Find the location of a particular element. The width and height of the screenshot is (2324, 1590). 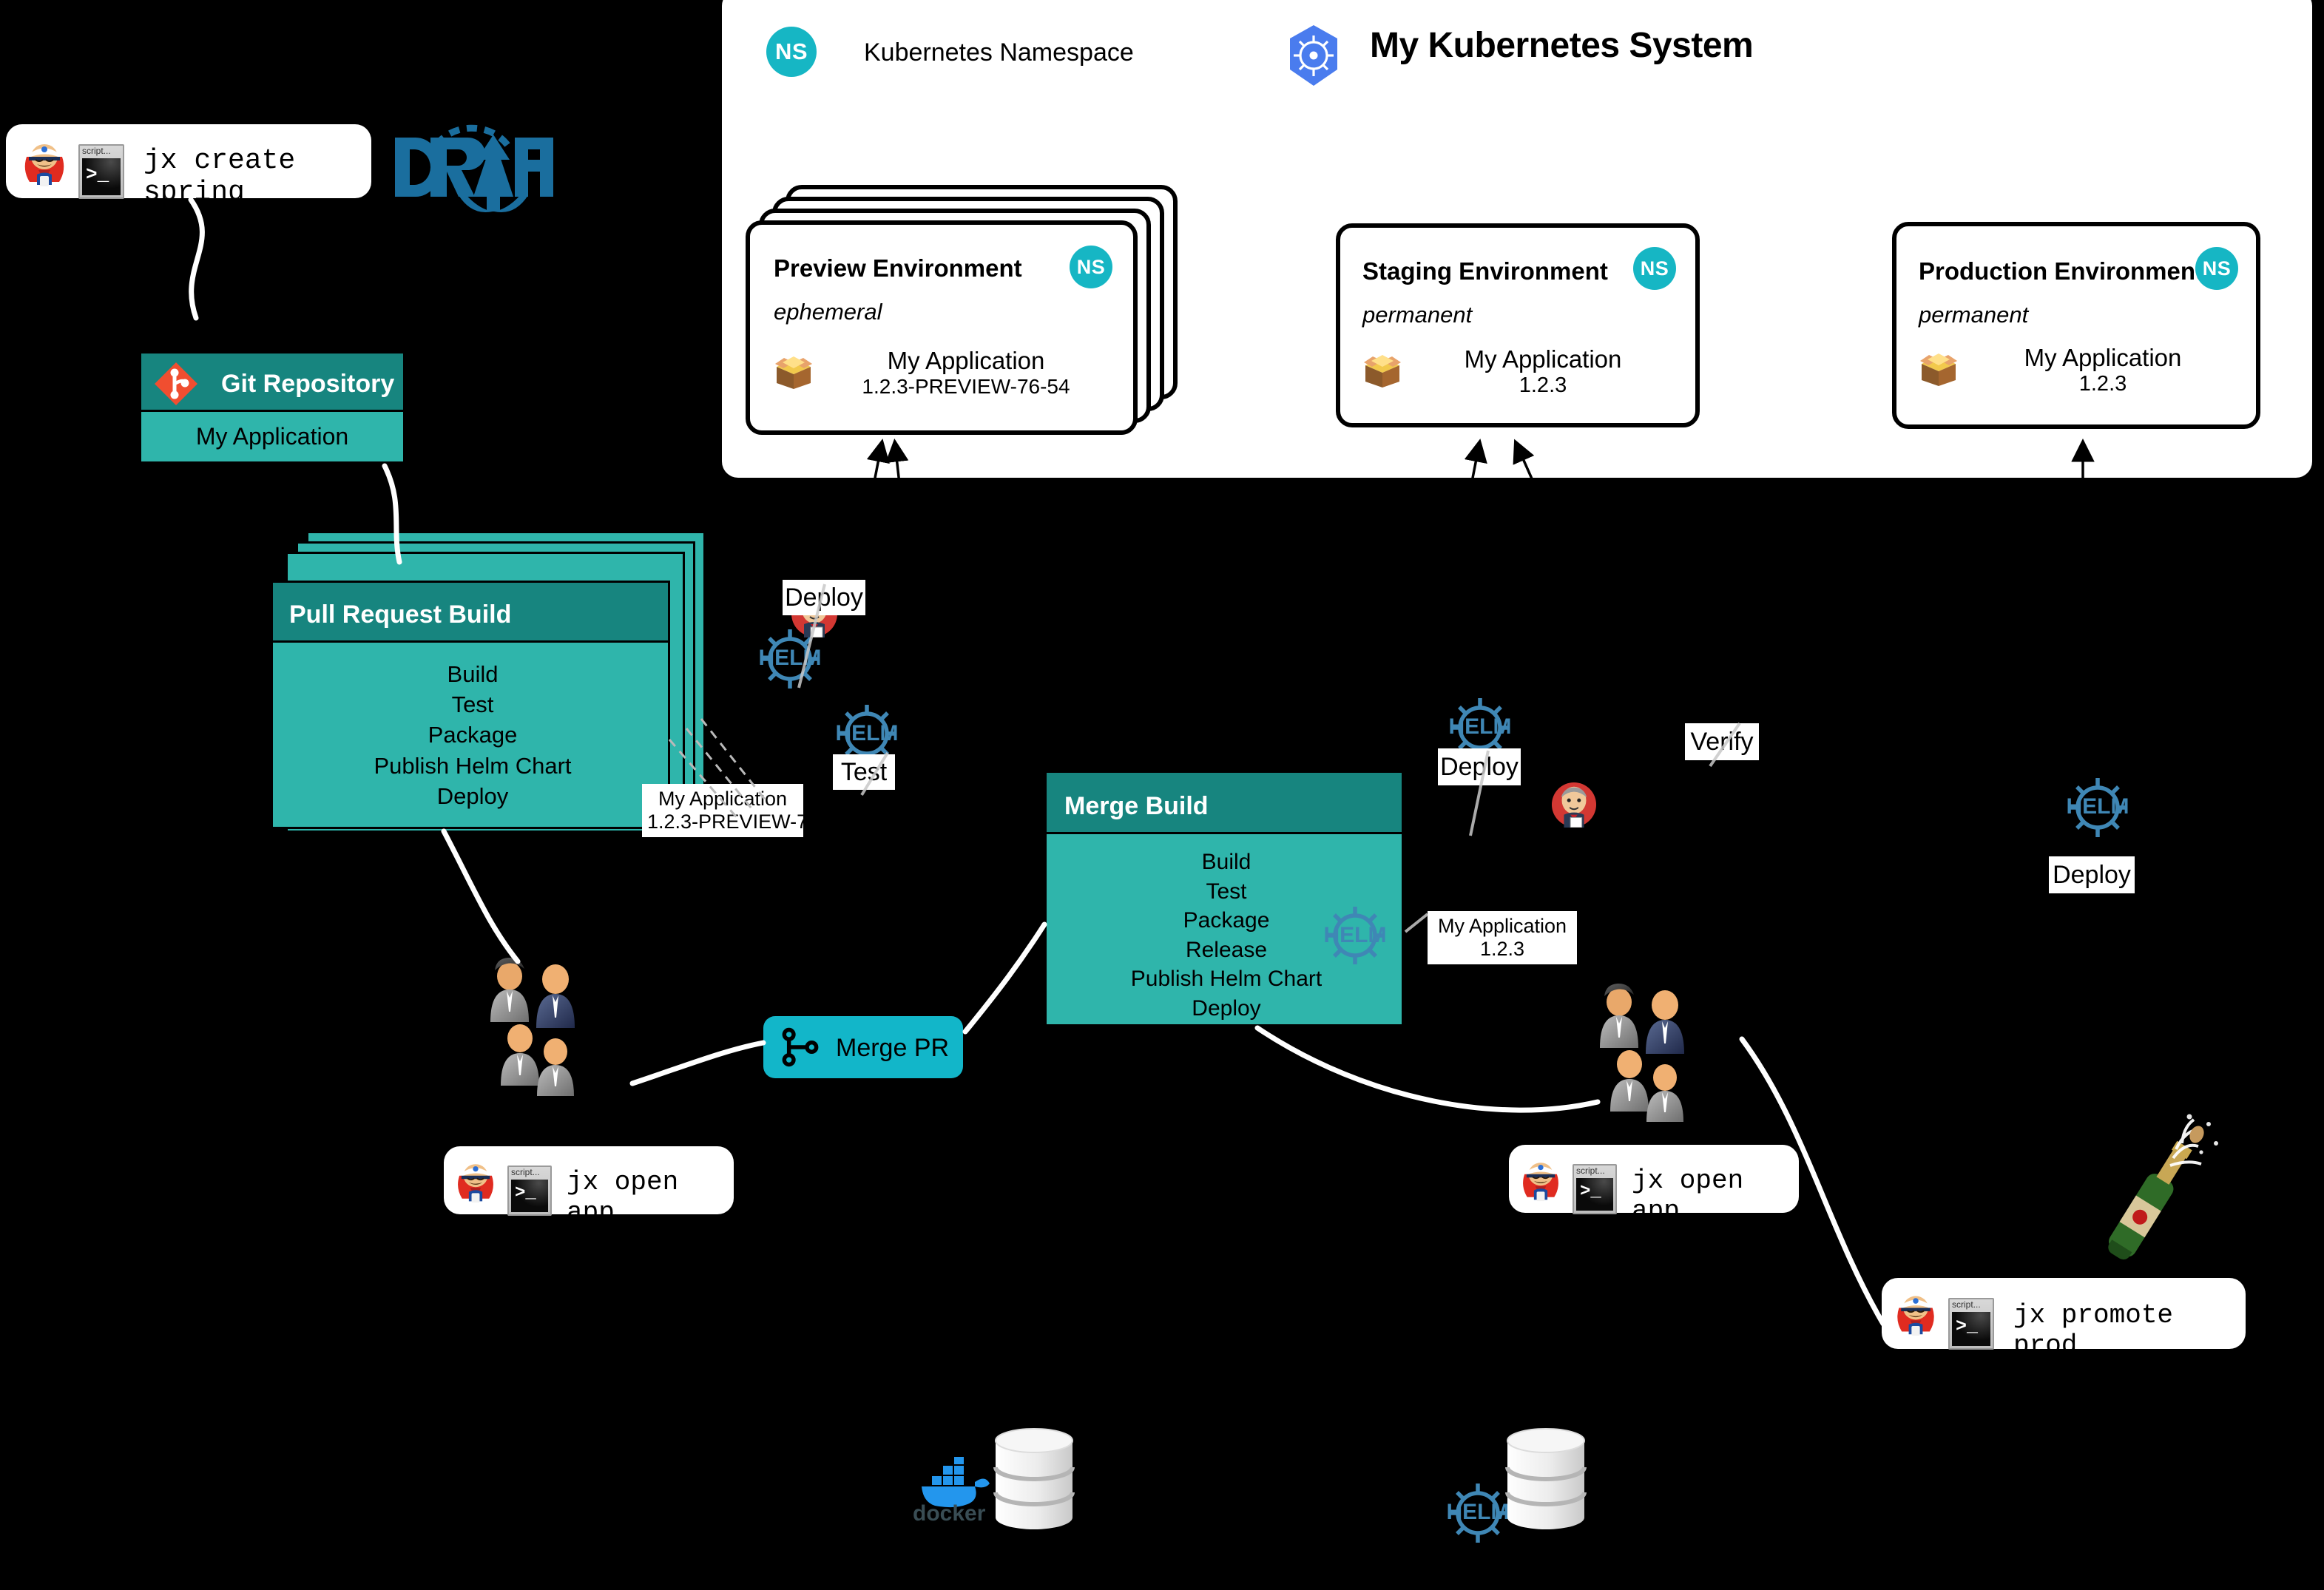

merge-build-title: Merge Build is located at coordinates (1136, 806).